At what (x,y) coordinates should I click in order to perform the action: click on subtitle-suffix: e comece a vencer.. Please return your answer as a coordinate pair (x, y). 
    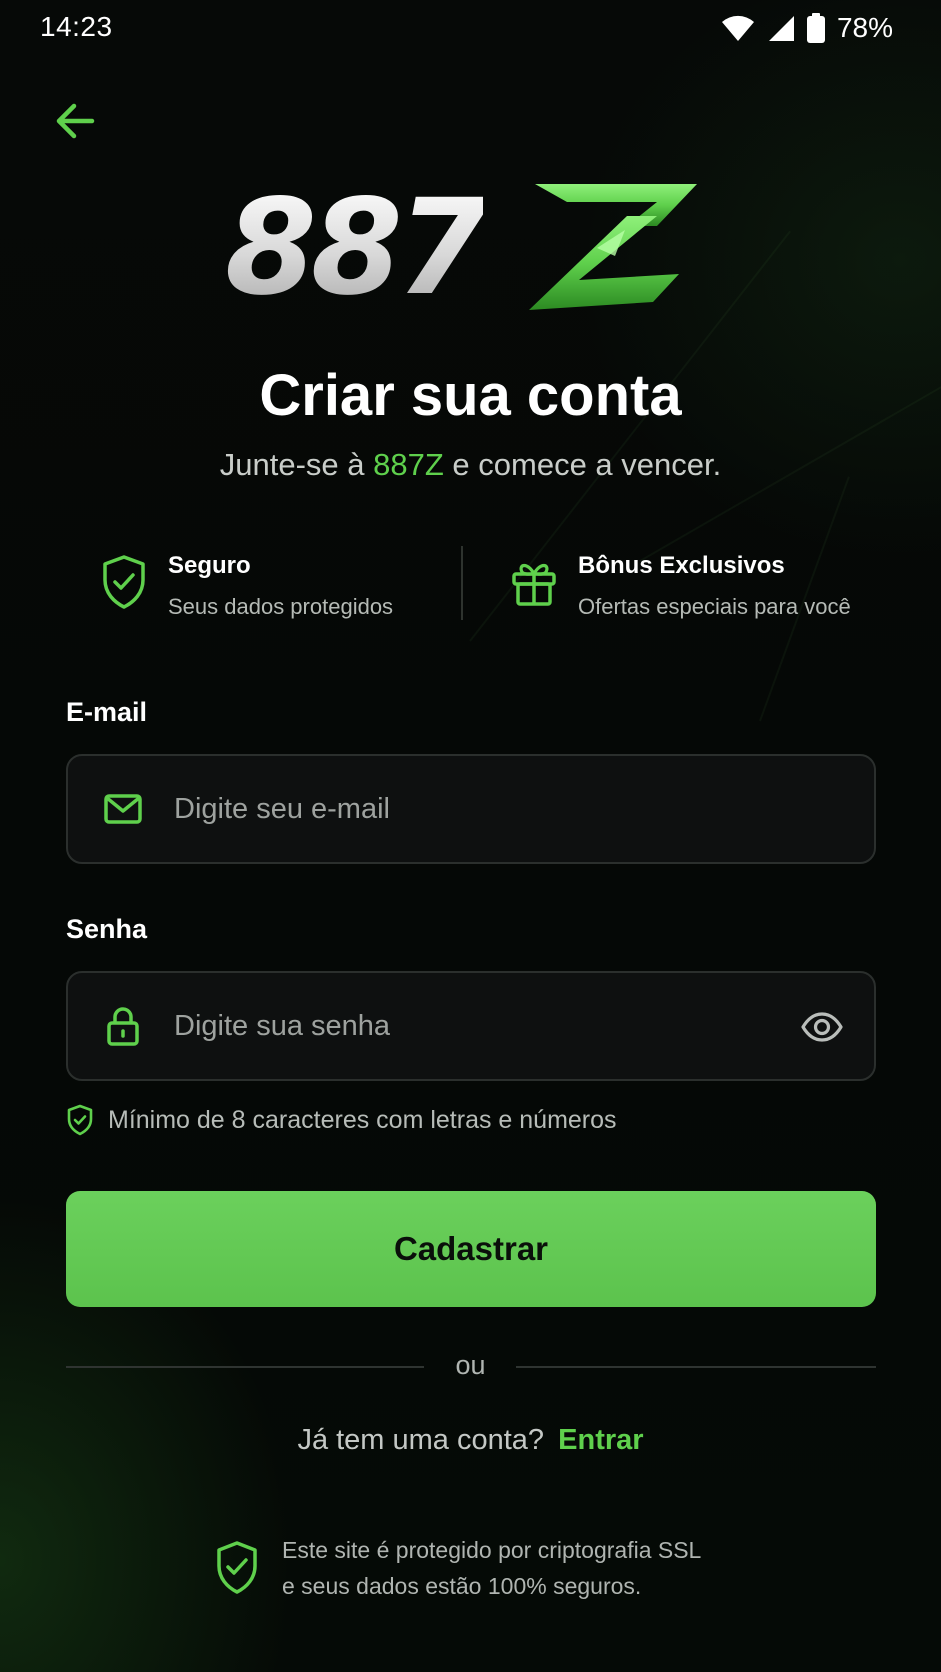
    Looking at the image, I should click on (582, 464).